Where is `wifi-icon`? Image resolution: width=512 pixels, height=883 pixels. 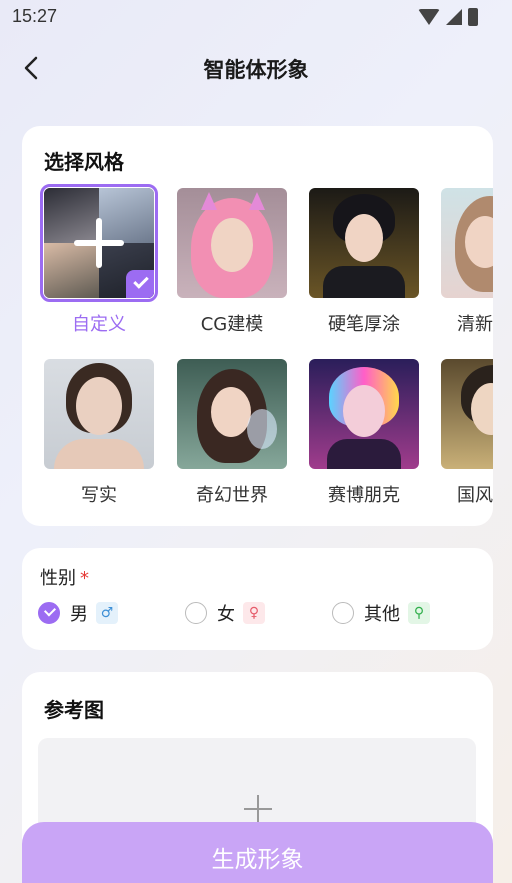 wifi-icon is located at coordinates (429, 17).